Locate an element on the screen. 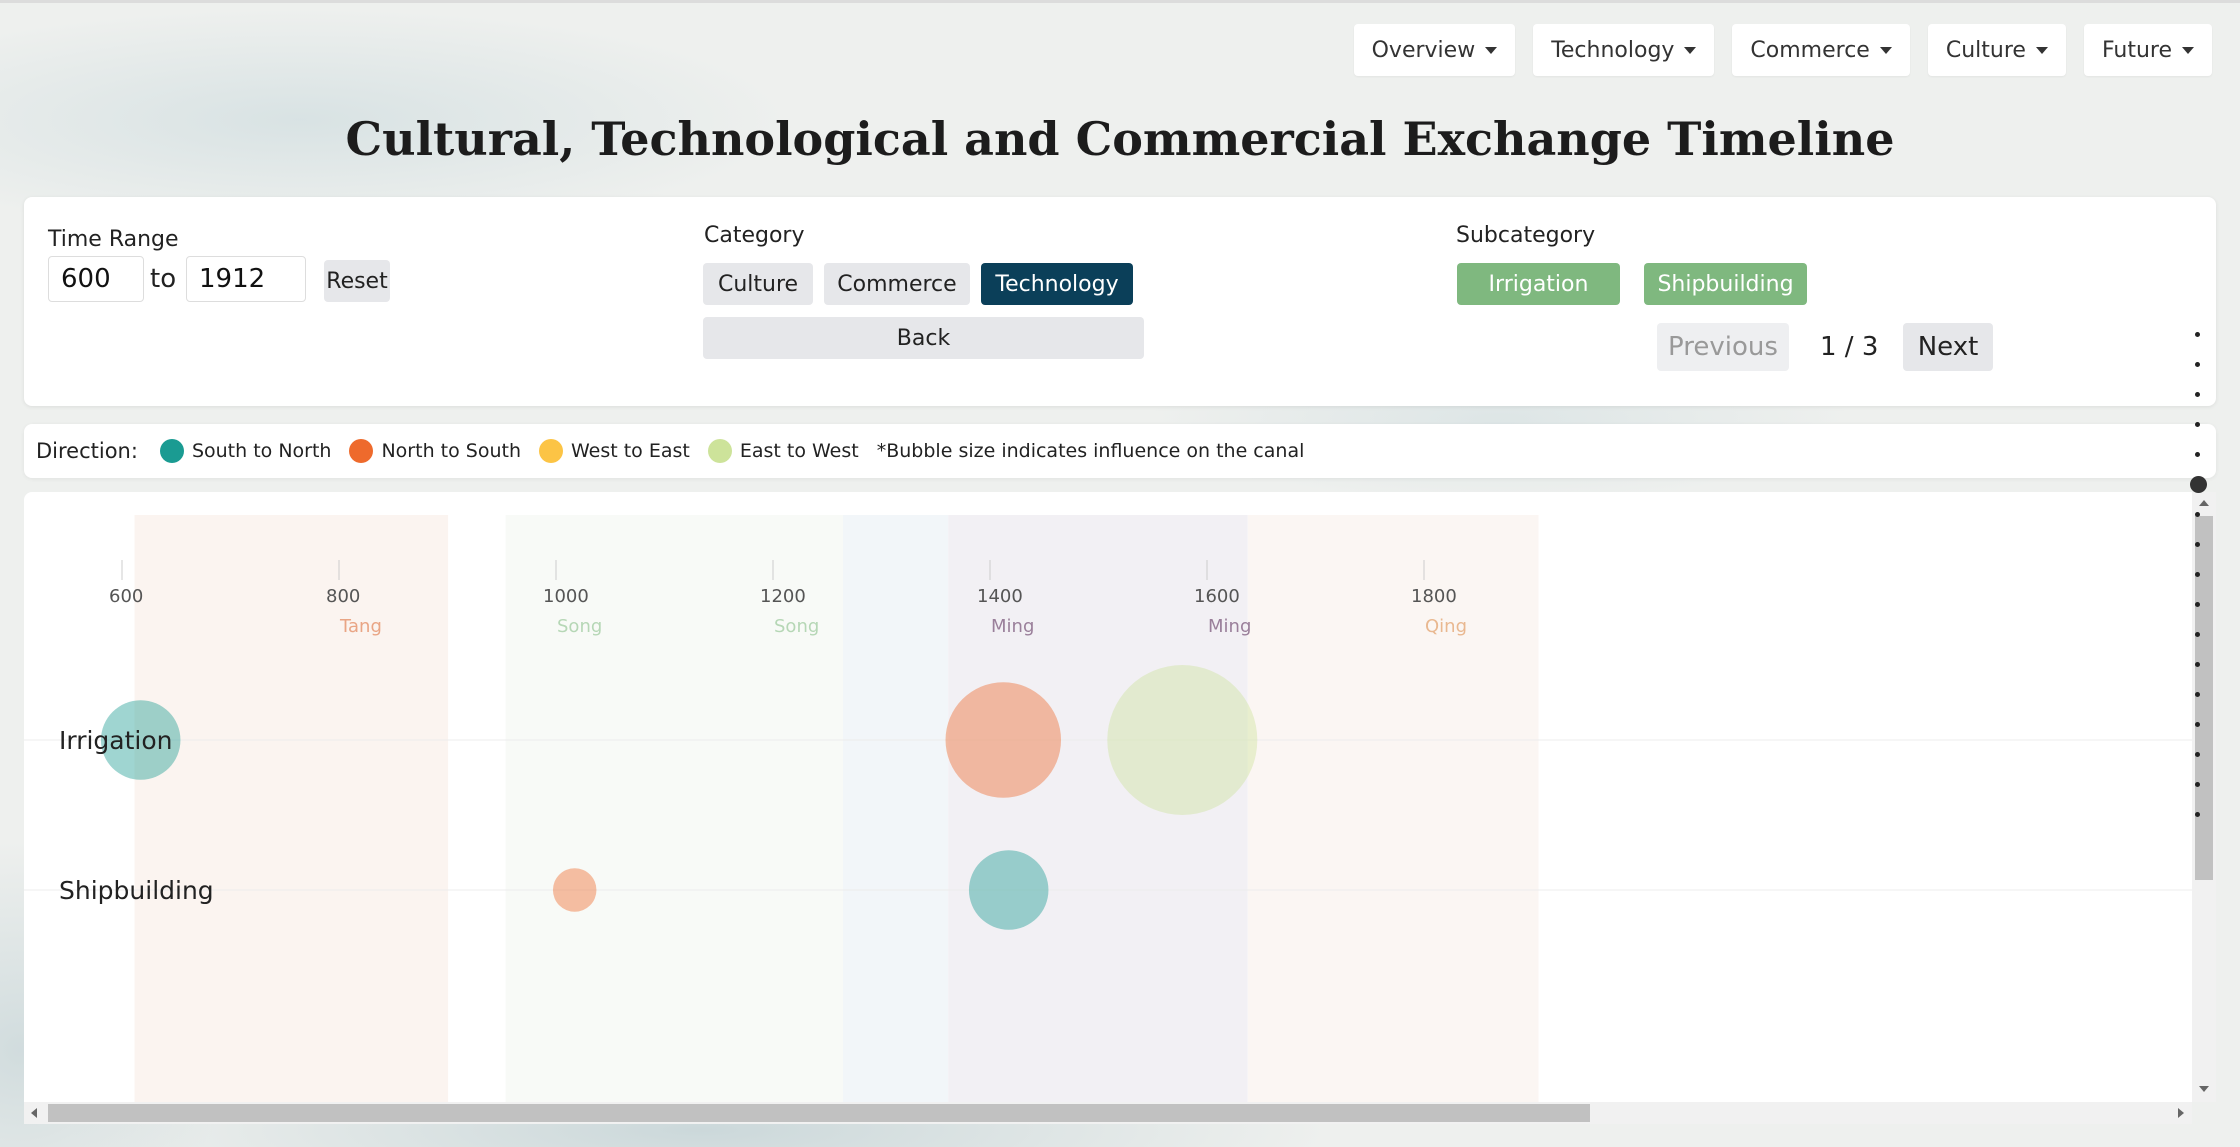 This screenshot has width=2240, height=1147. legend-item: North to South is located at coordinates (435, 451).